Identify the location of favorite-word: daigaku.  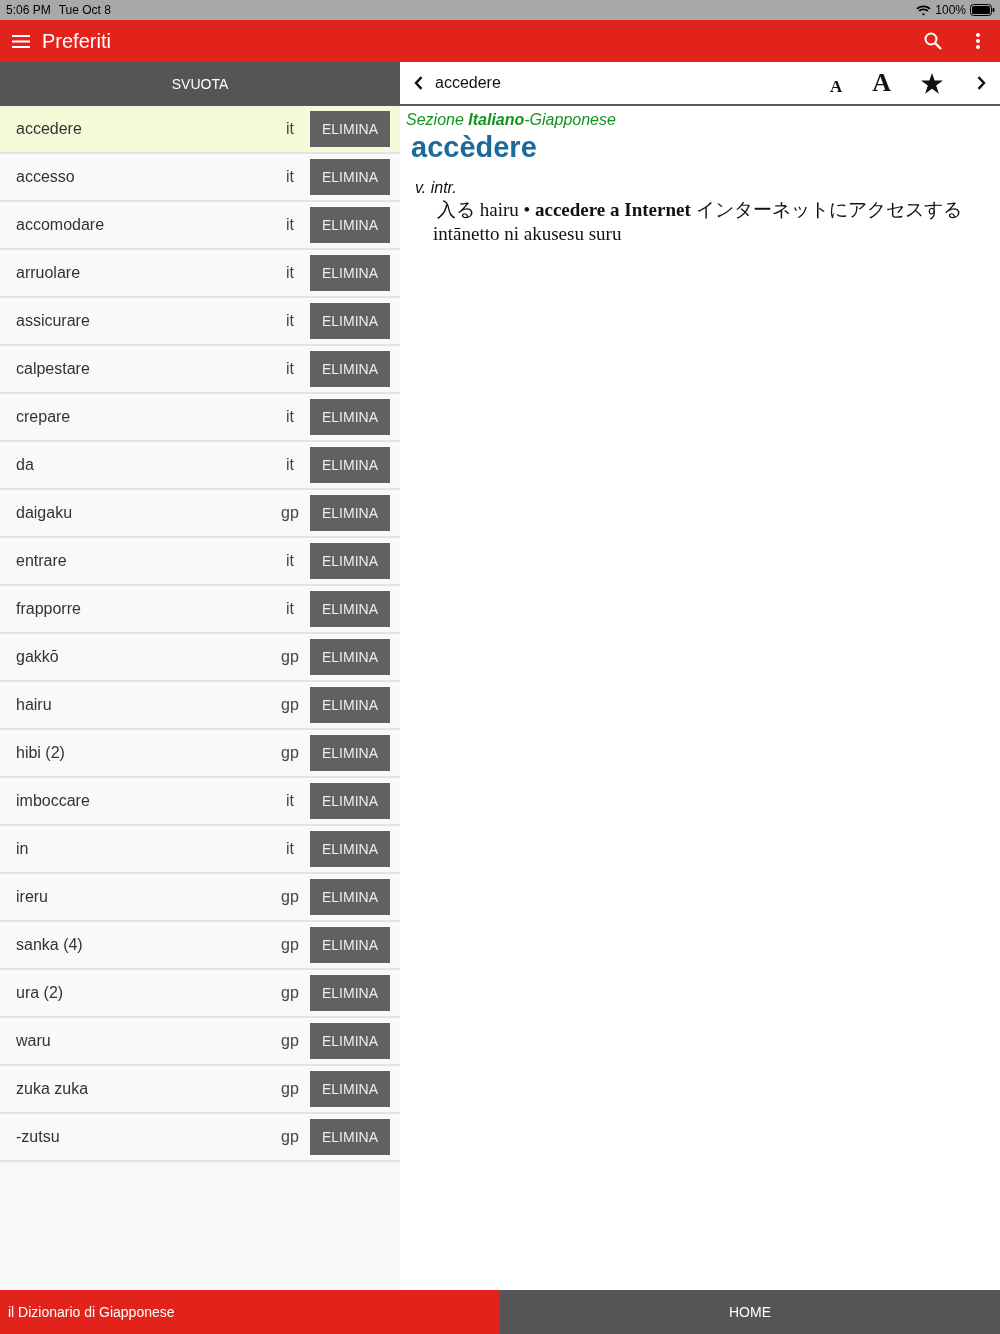
(45, 513).